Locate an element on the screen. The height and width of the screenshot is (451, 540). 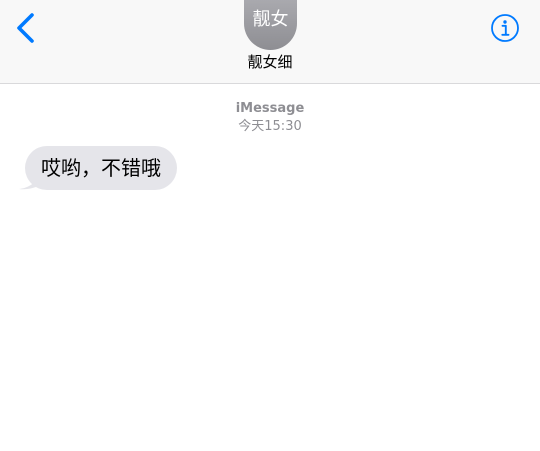
back-button is located at coordinates (26, 28).